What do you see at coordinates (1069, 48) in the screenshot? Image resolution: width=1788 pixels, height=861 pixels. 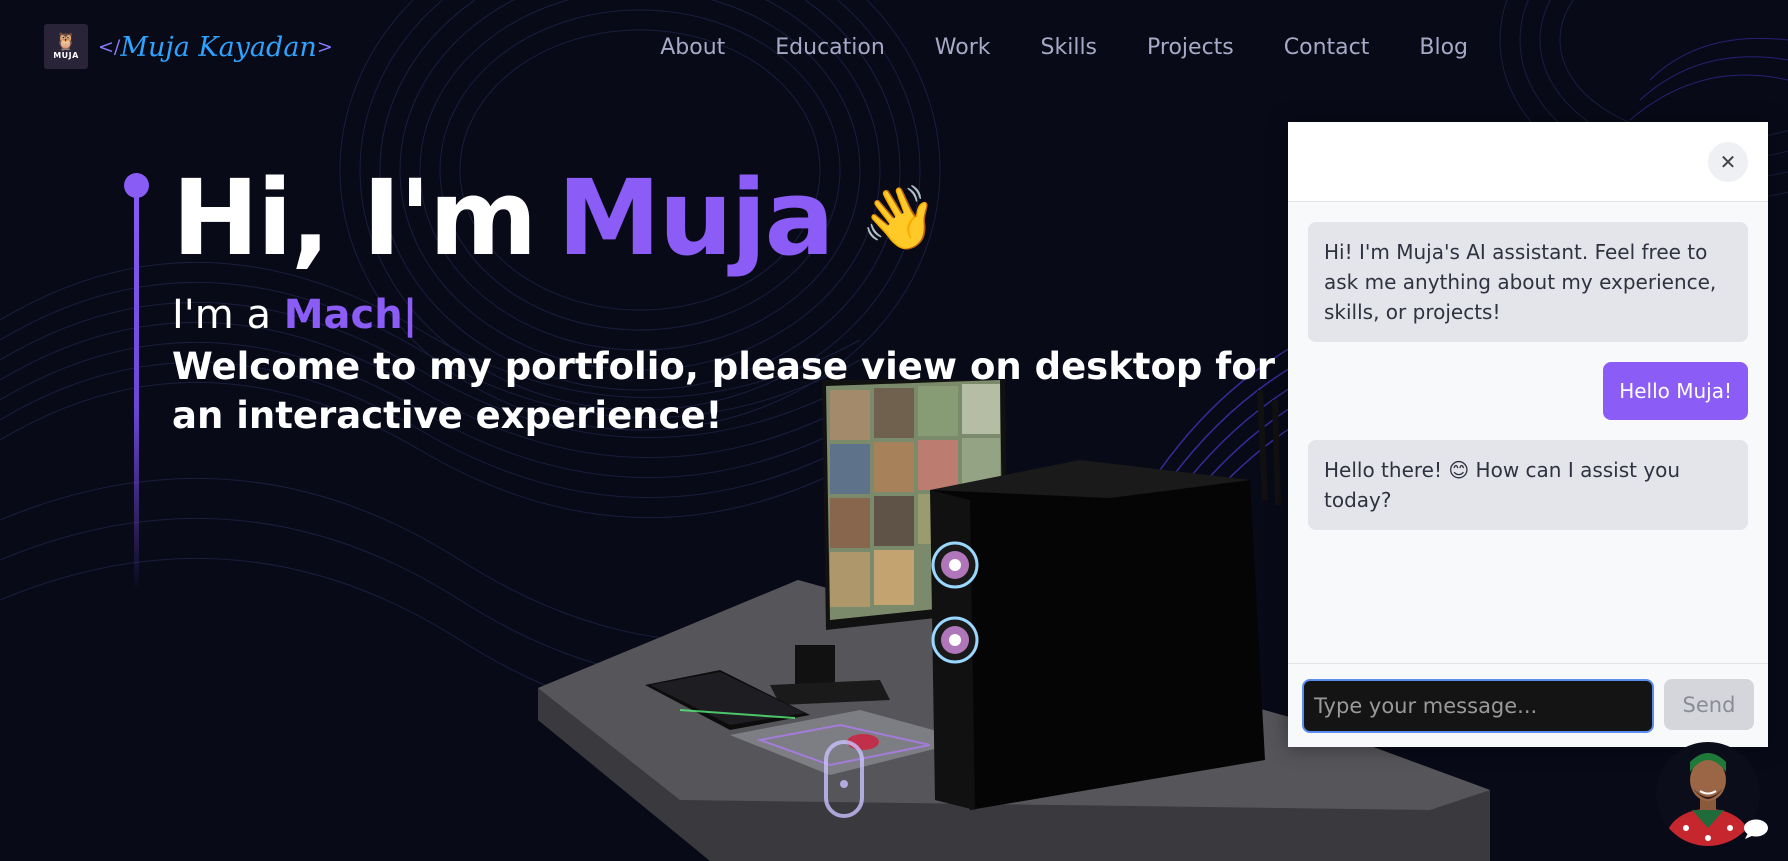 I see `nav-skills: Skills` at bounding box center [1069, 48].